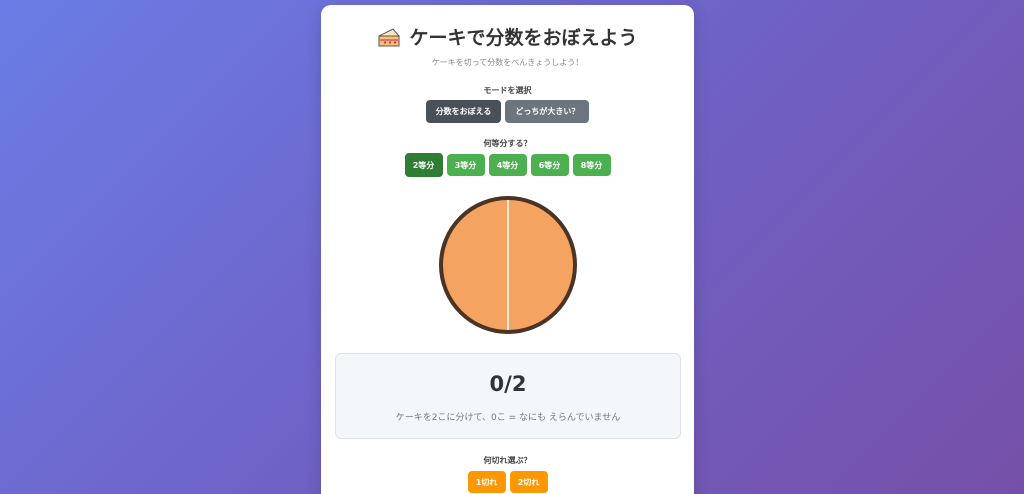 Image resolution: width=1024 pixels, height=494 pixels. Describe the element at coordinates (463, 111) in the screenshot. I see `mode-learn-button: 分数をおぼえる` at that location.